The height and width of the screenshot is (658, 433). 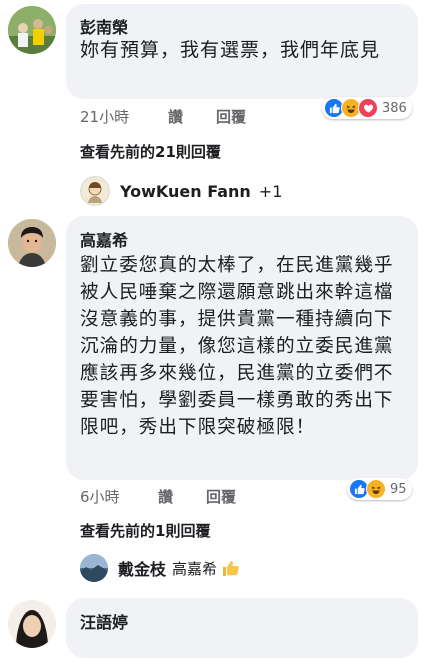 I want to click on comment-time: 6小時, so click(x=100, y=496).